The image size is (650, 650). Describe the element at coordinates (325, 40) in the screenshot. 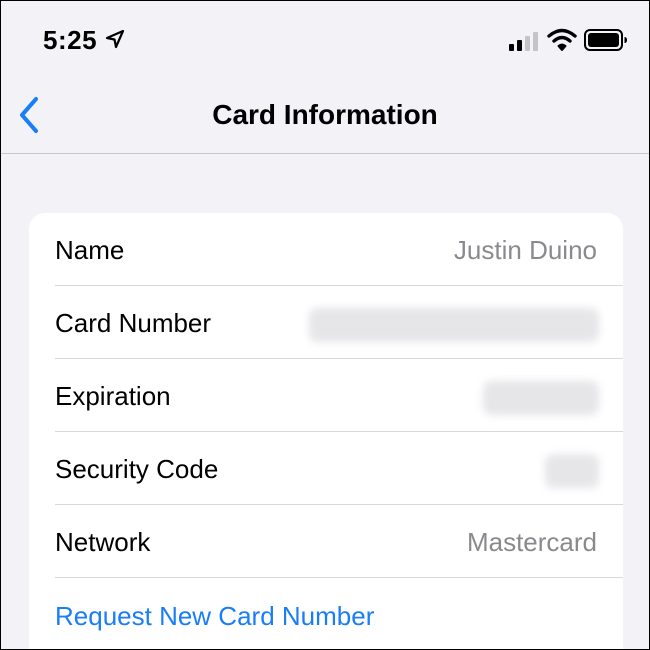

I see `status-bar: 5:25` at that location.